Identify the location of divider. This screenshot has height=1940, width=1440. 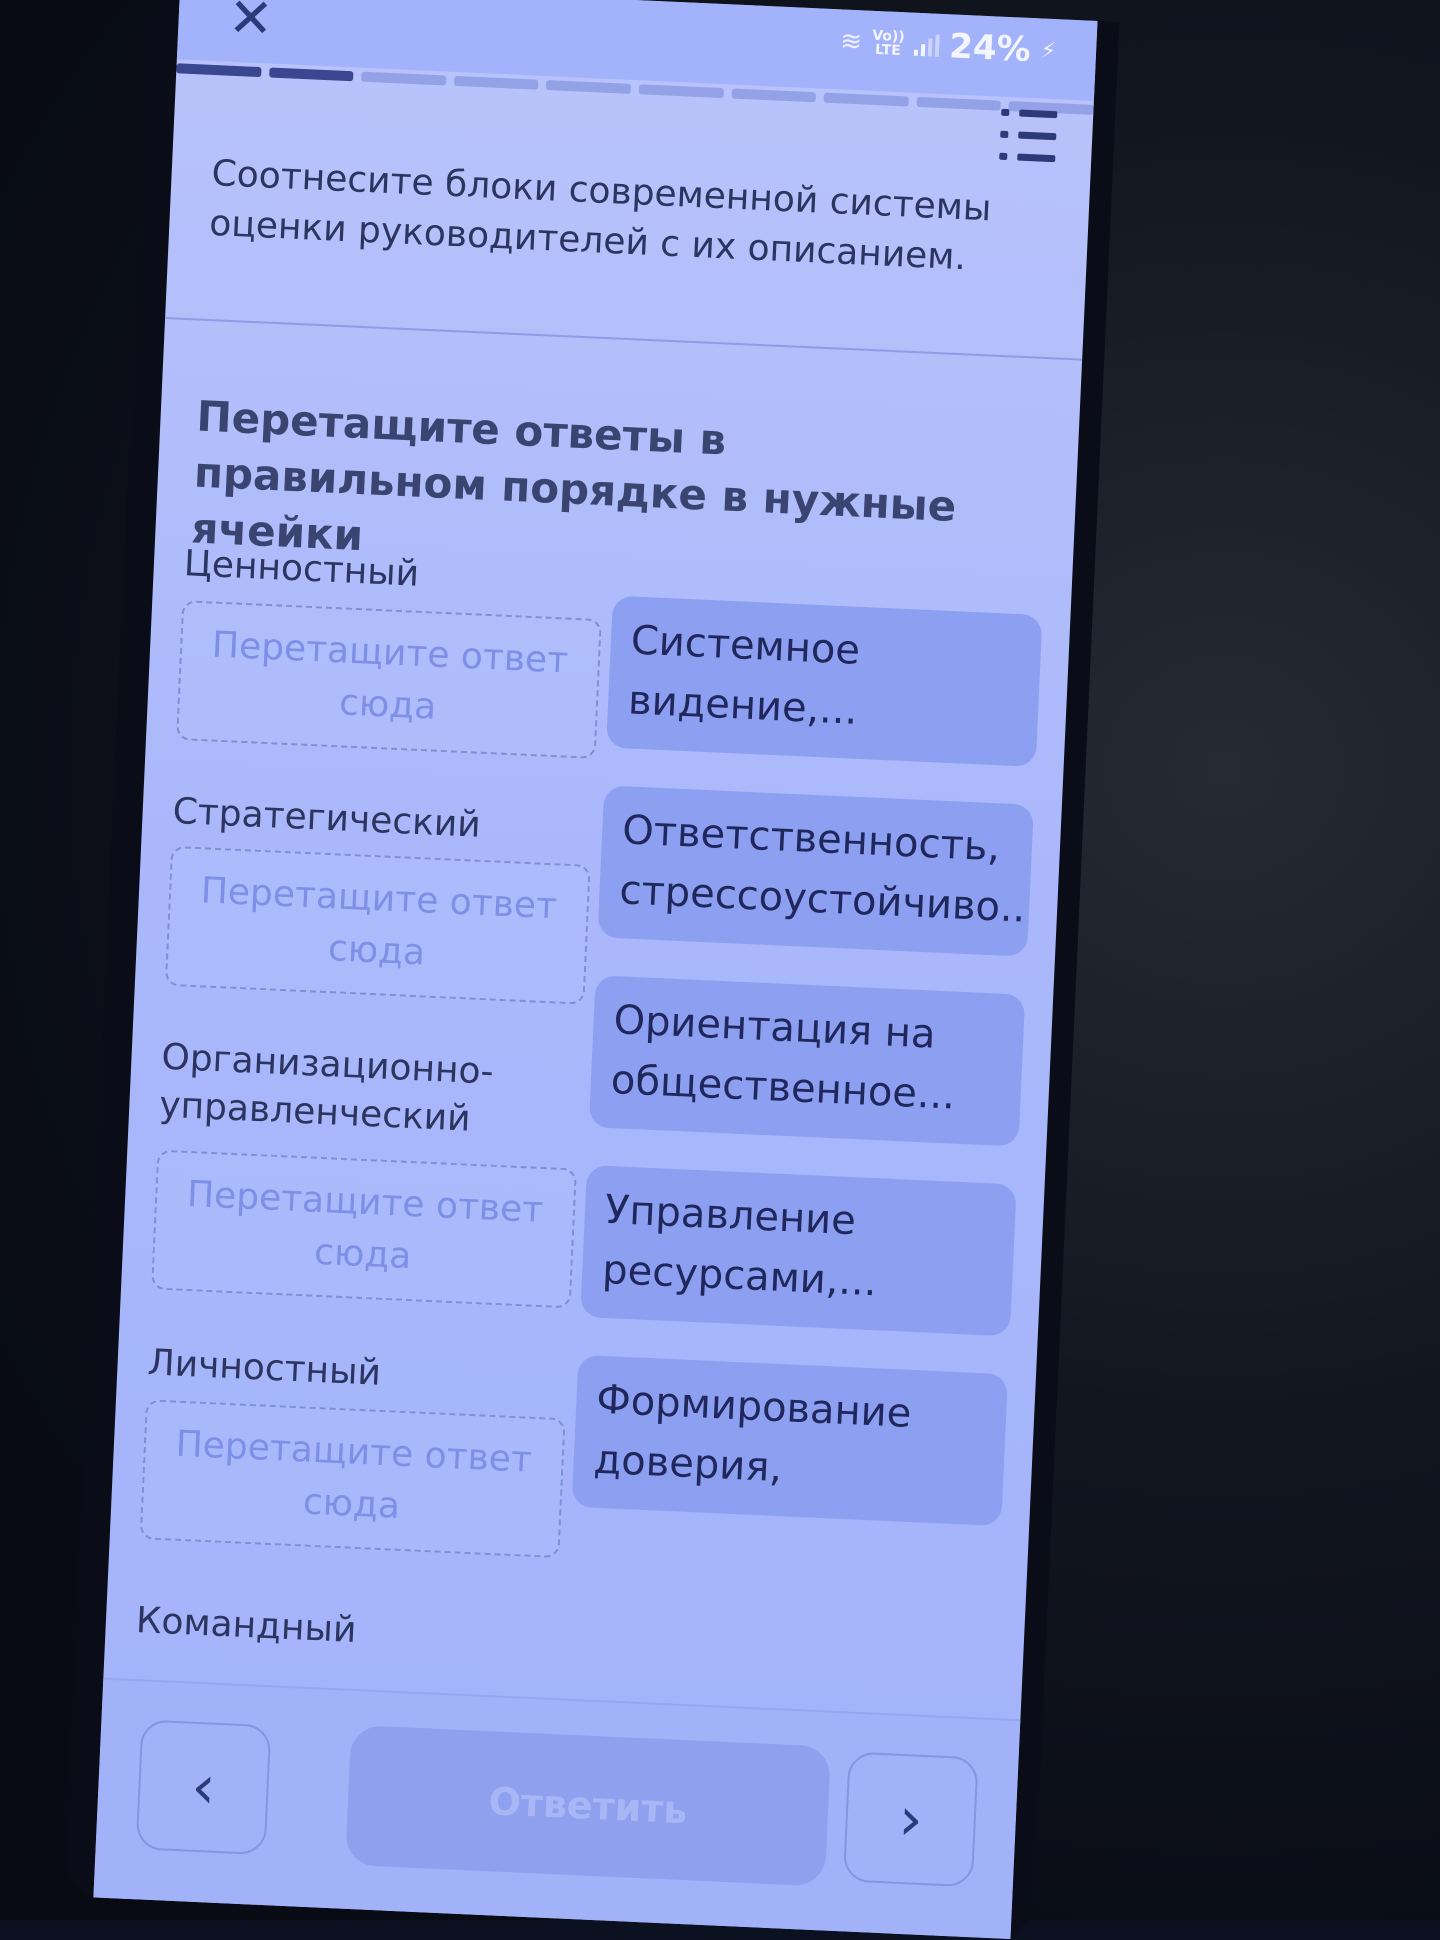
(624, 339).